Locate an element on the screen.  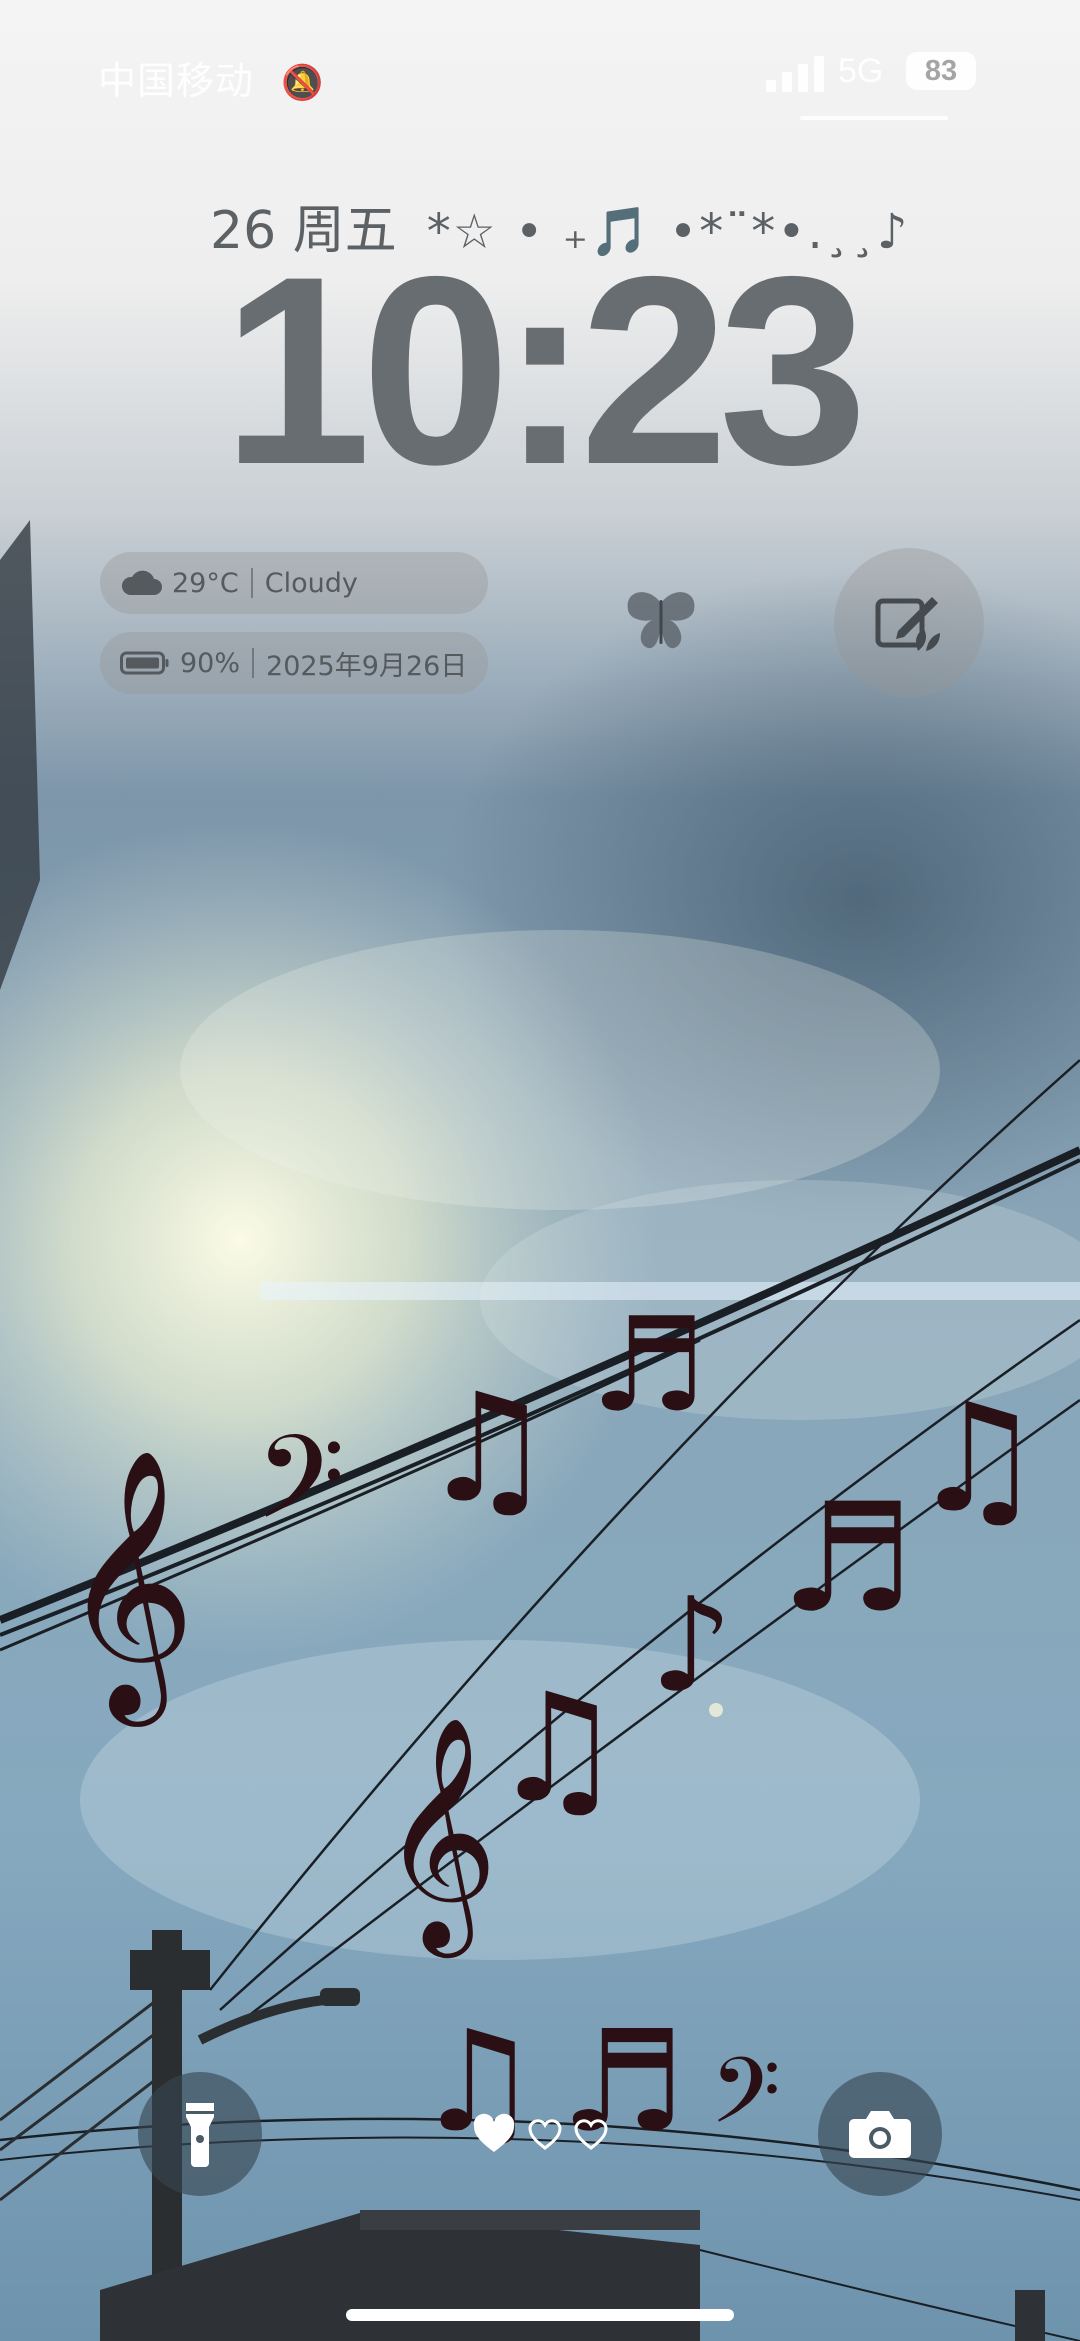
network-type: 5G is located at coordinates (861, 71).